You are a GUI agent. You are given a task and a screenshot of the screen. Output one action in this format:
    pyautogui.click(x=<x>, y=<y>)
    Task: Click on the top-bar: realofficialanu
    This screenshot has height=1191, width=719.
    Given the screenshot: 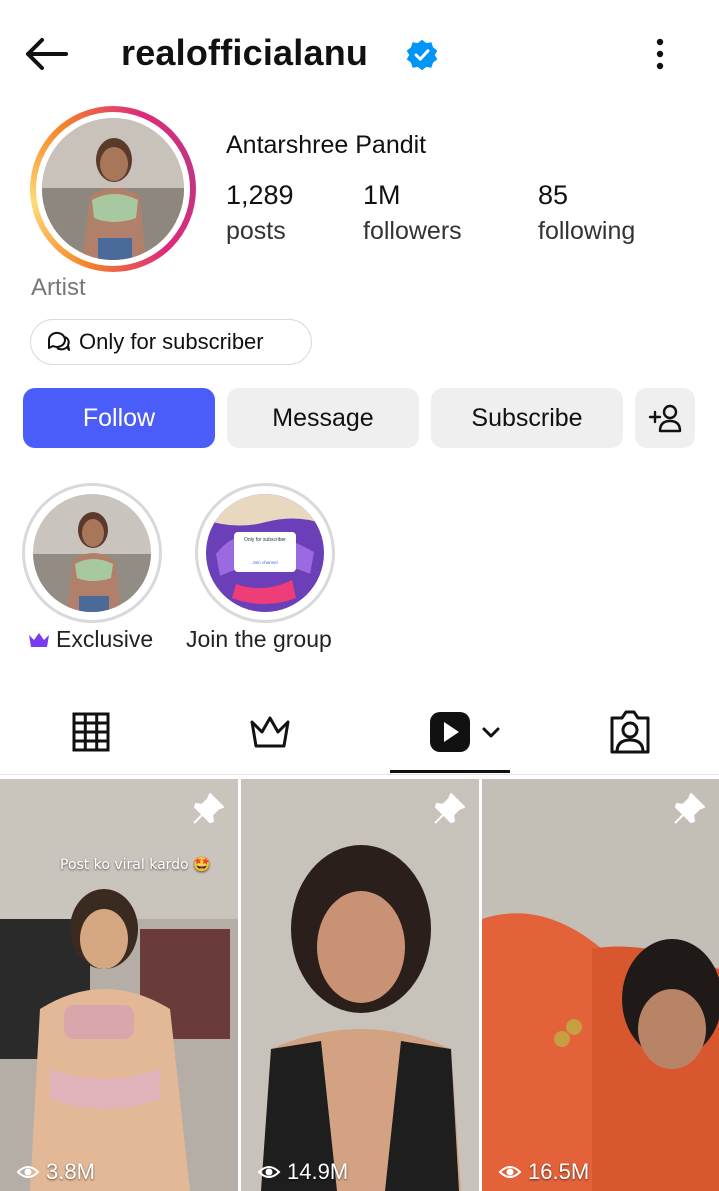 What is the action you would take?
    pyautogui.click(x=359, y=54)
    